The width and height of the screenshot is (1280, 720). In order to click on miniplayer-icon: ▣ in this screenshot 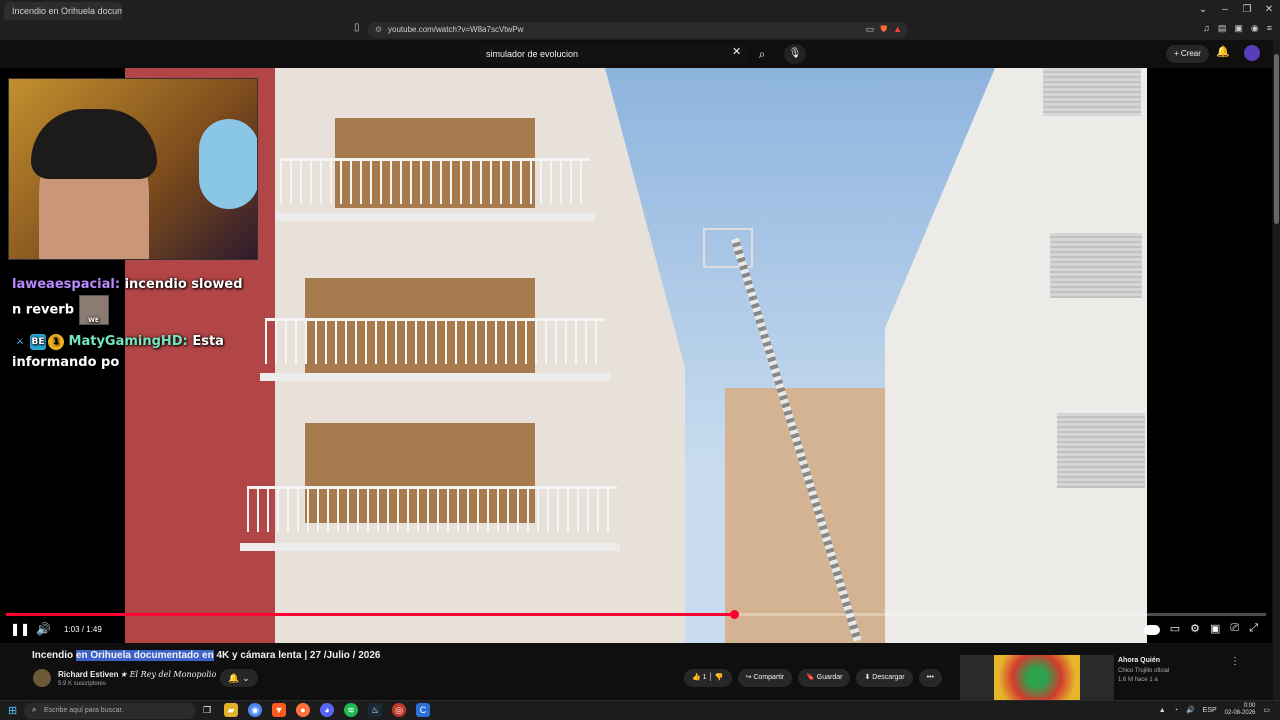, I will do `click(1215, 628)`.